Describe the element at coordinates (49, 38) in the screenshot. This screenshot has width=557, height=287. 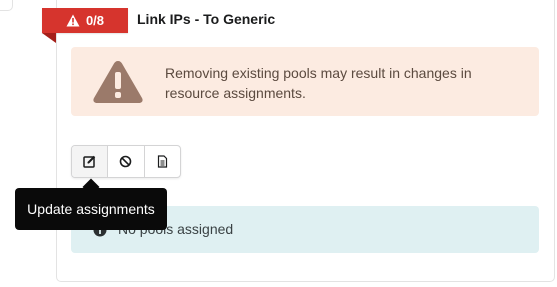
I see `ribbon-tail` at that location.